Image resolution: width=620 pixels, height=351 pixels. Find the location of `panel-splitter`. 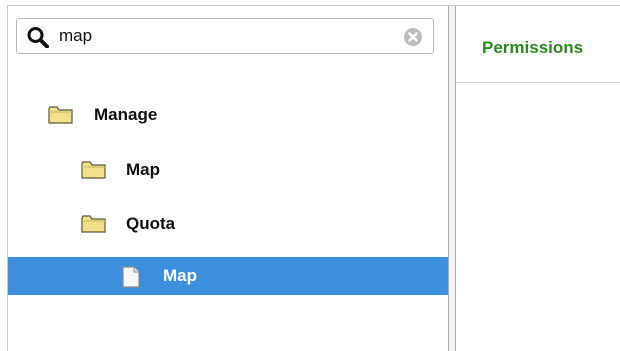

panel-splitter is located at coordinates (452, 178).